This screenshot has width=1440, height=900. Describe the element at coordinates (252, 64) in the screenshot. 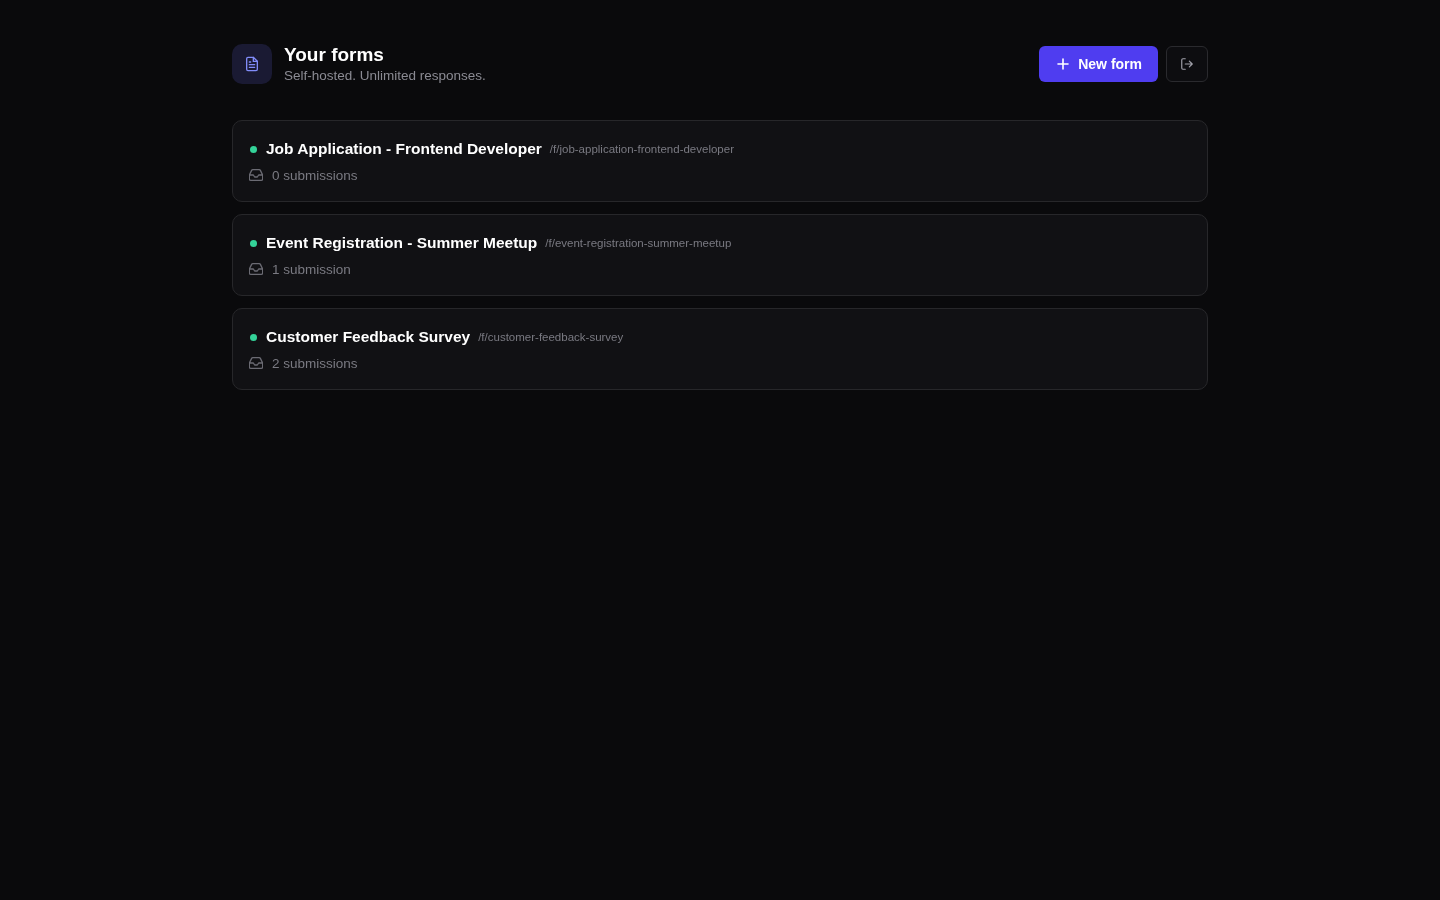

I see `document-icon` at that location.